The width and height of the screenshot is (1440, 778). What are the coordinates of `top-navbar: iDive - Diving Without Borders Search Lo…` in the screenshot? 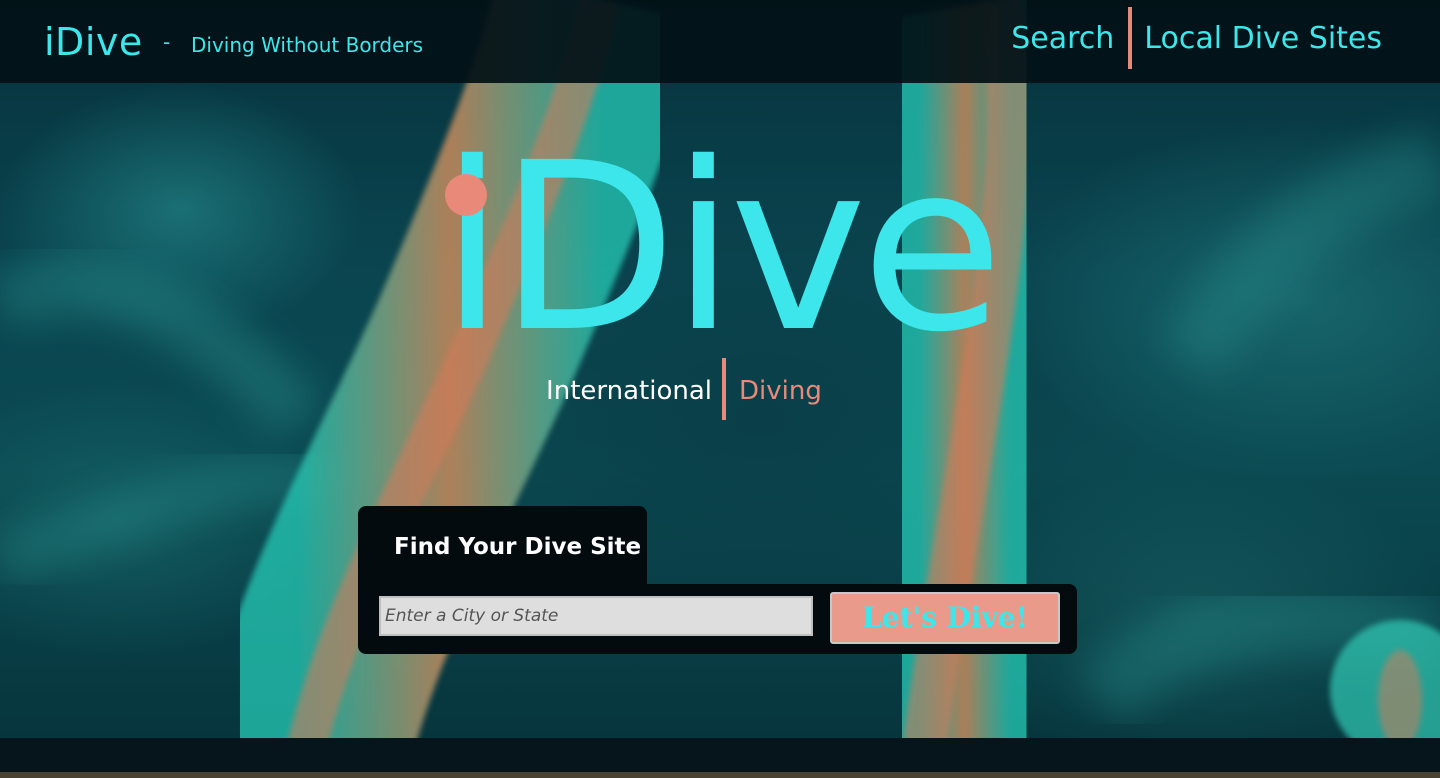 It's located at (720, 41).